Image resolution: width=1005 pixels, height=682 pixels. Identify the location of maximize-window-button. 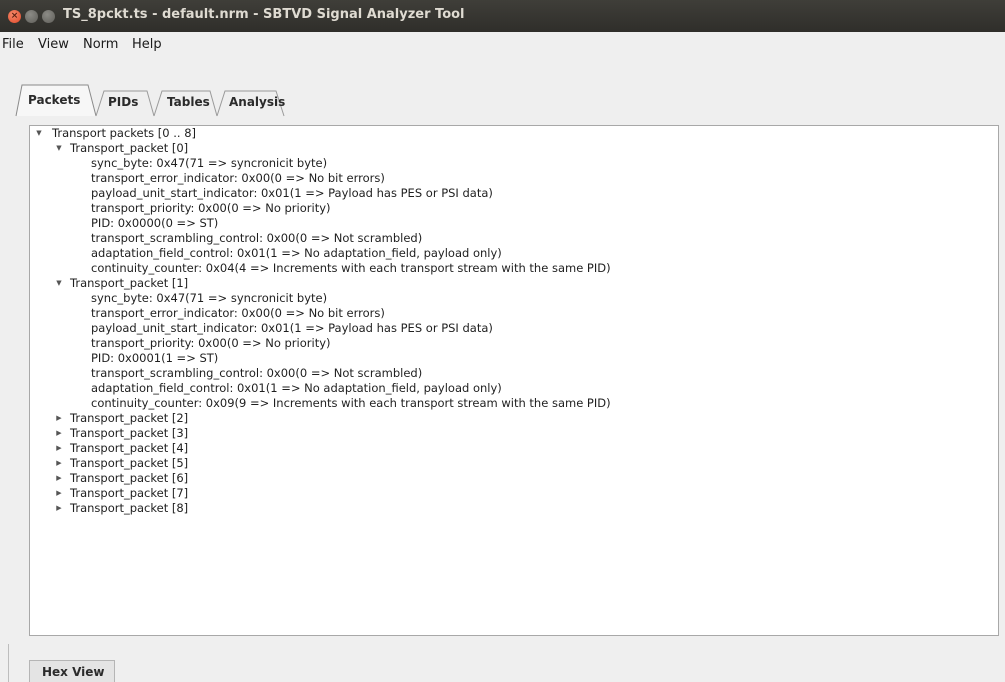
(48, 16).